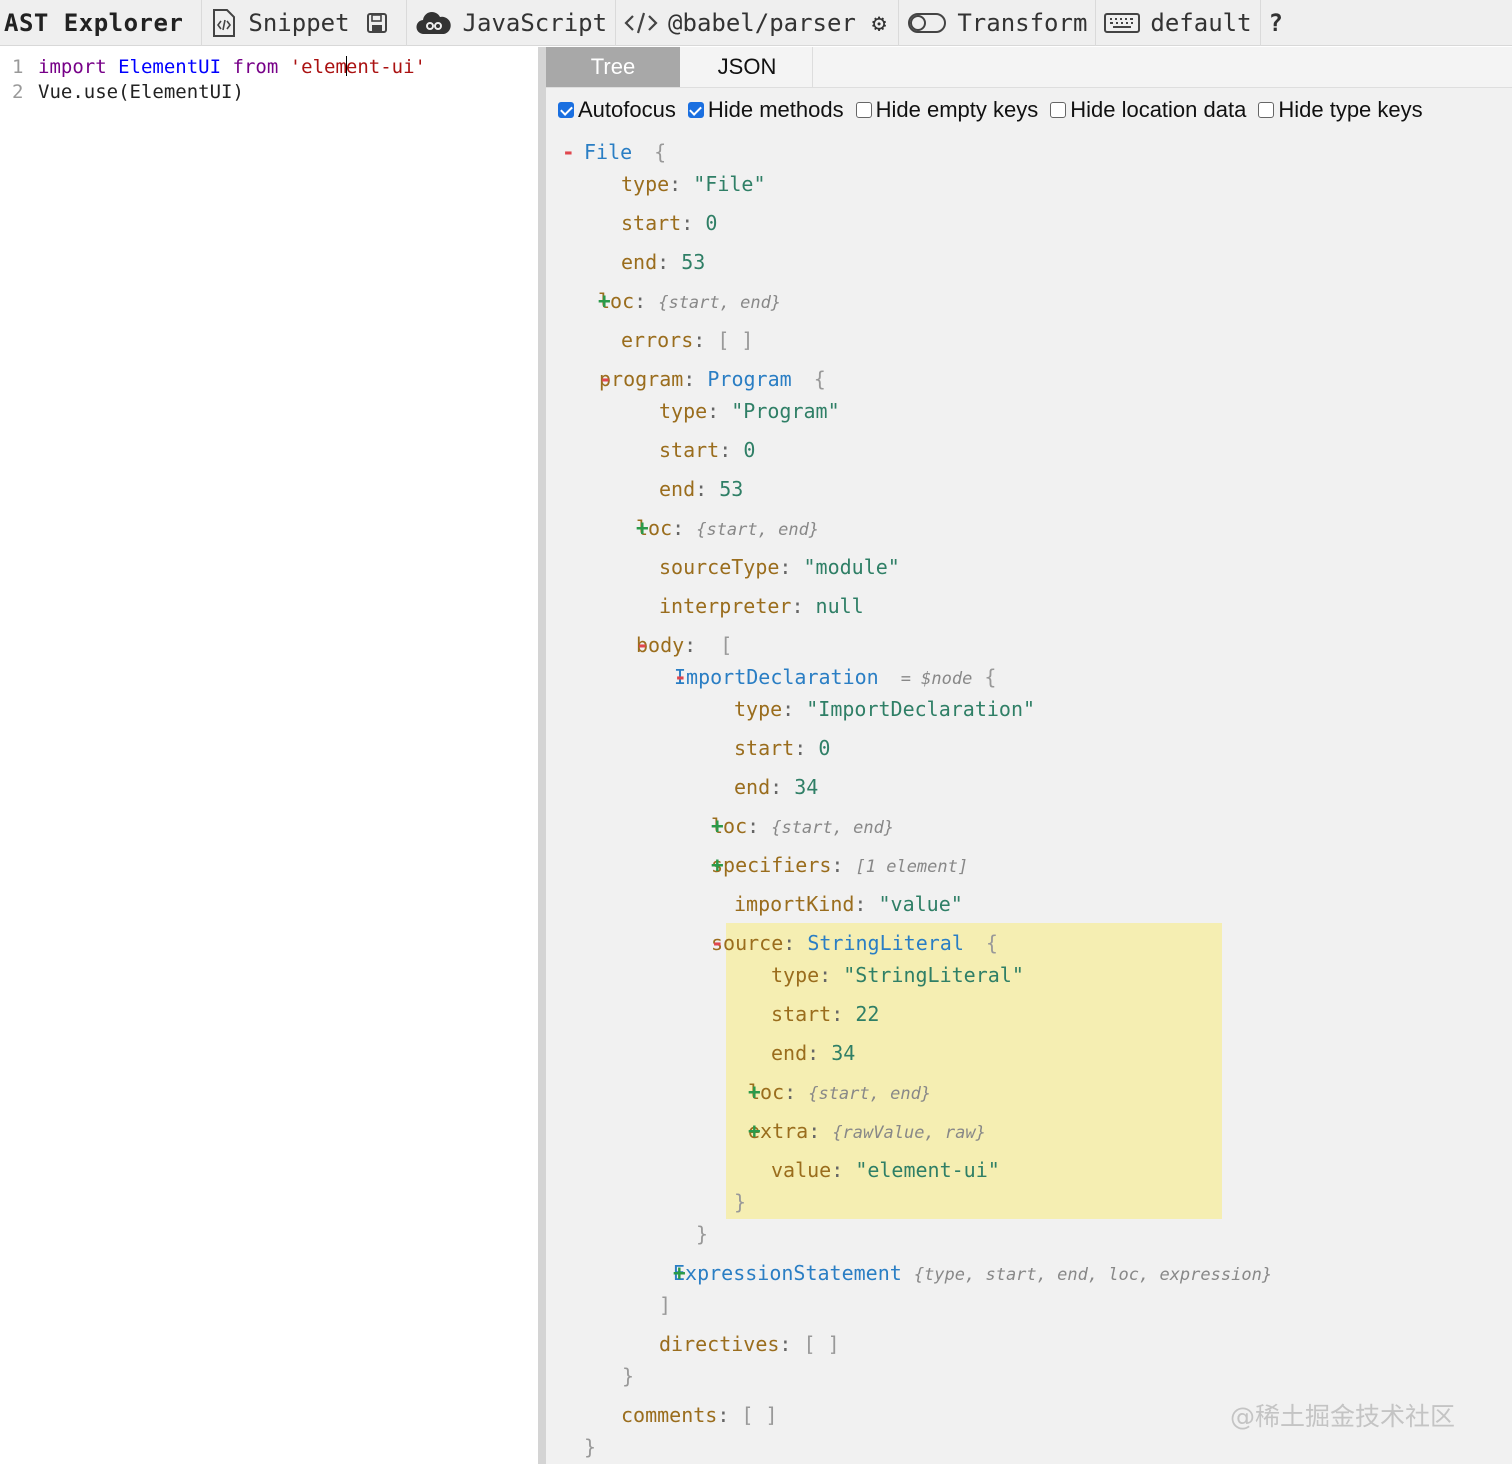 The image size is (1512, 1464). What do you see at coordinates (382, 23) in the screenshot?
I see `save-button` at bounding box center [382, 23].